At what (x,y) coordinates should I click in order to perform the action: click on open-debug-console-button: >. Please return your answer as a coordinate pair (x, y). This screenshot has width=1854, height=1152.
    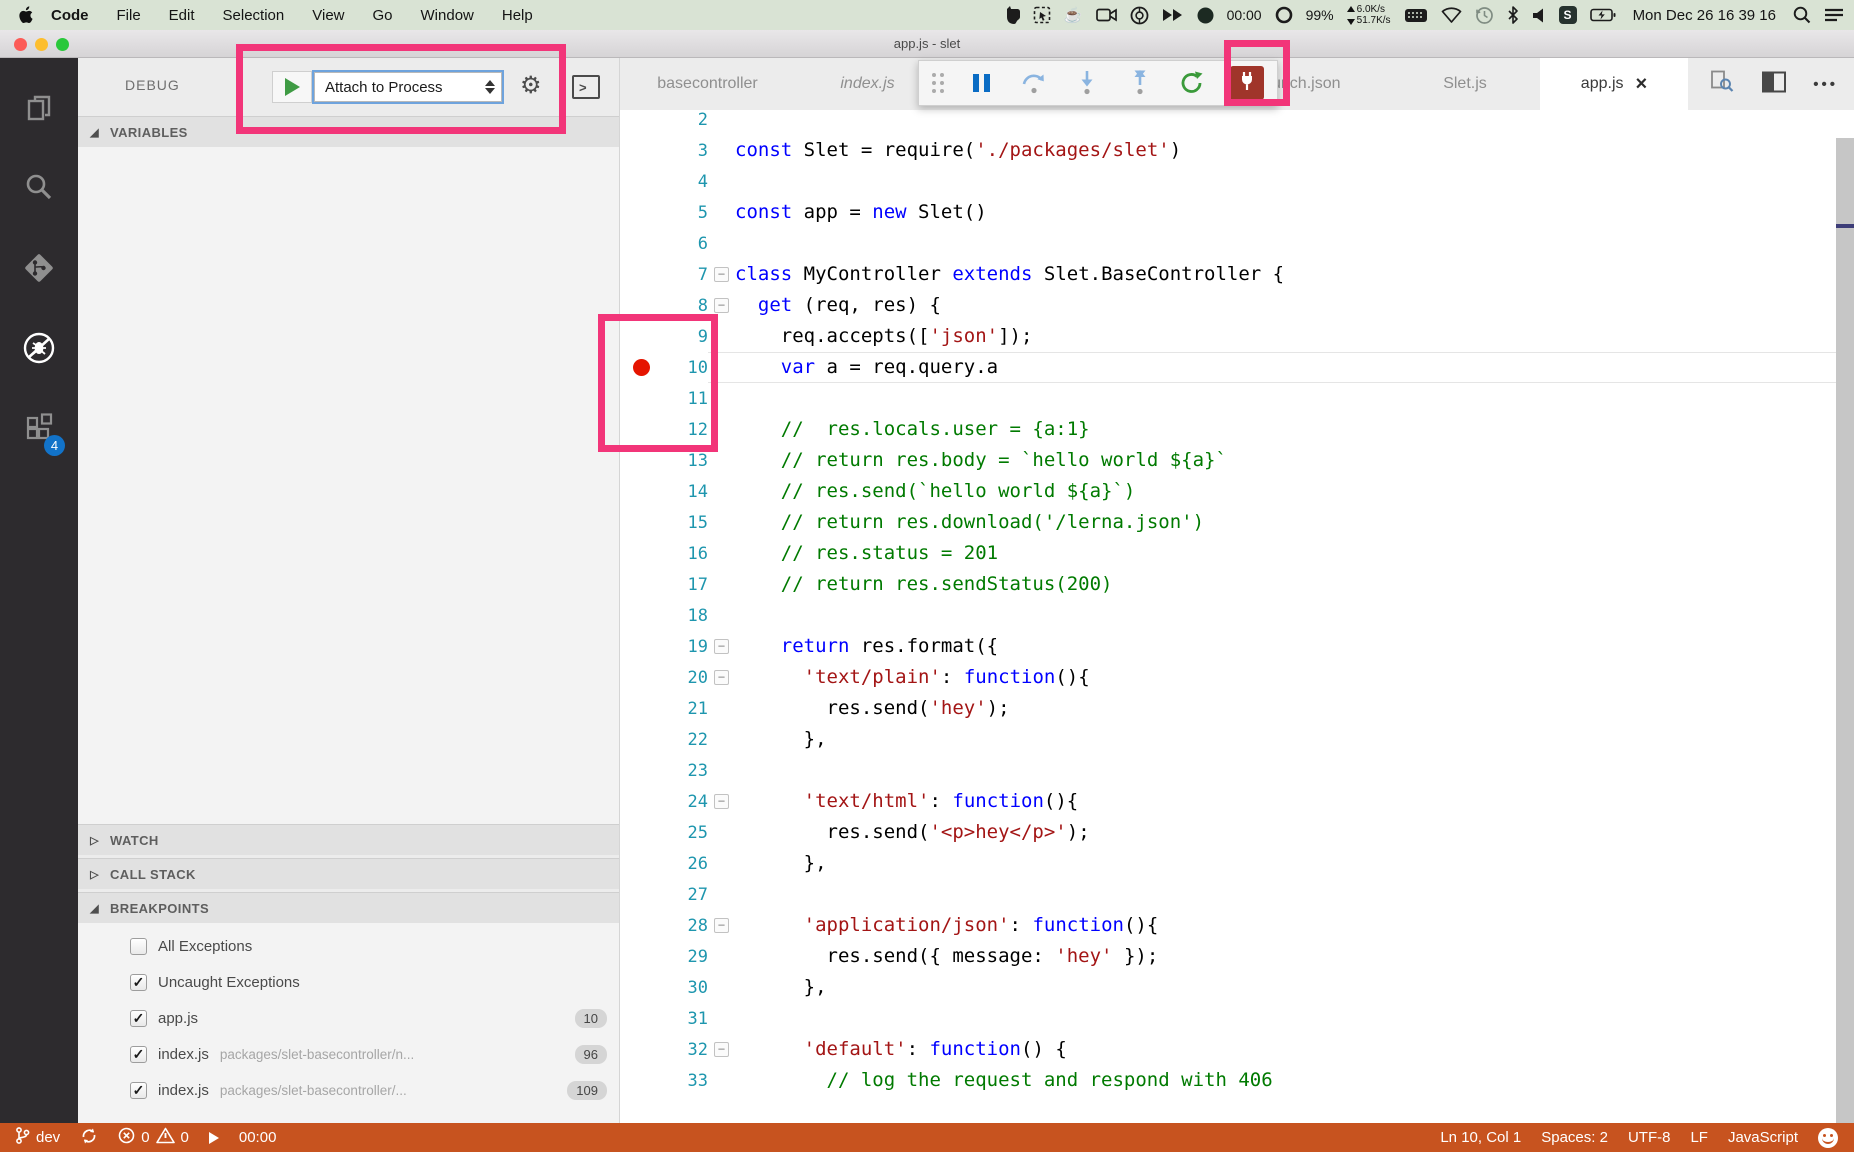
    Looking at the image, I should click on (586, 87).